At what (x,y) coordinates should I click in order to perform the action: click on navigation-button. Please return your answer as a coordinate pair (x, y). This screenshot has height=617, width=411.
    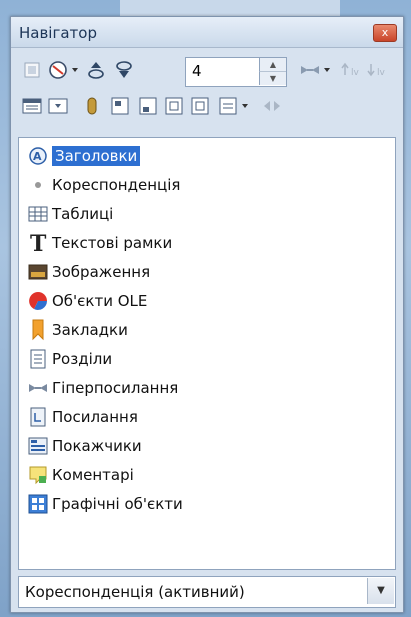
    Looking at the image, I should click on (58, 70).